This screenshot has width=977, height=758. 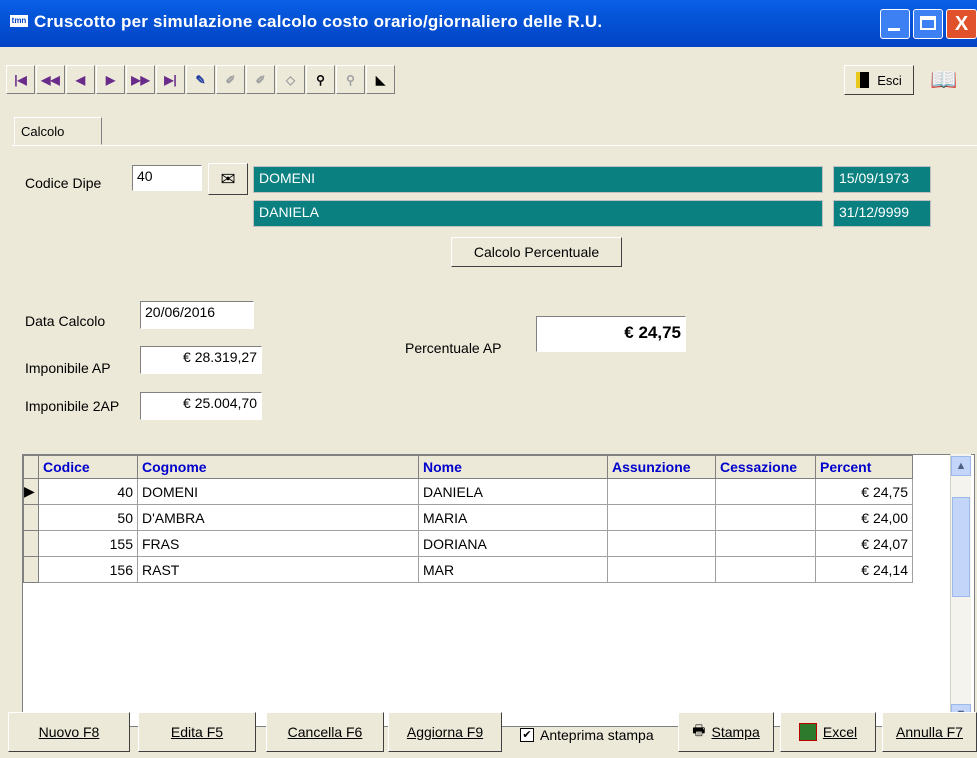 I want to click on imponibile-ap-label: Imponibile AP, so click(x=68, y=368).